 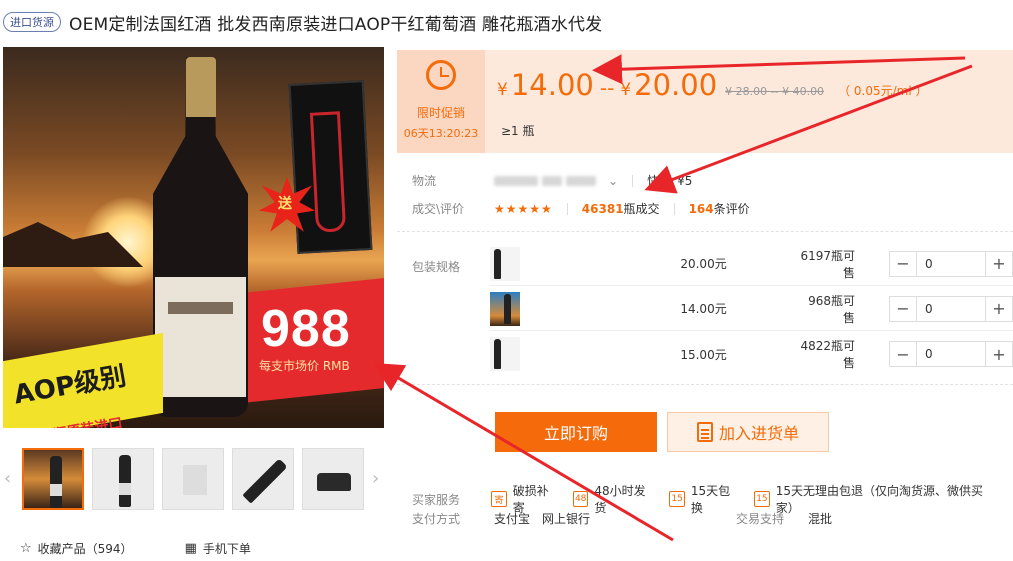 I want to click on add-to-cart-button: 加入进货单, so click(x=748, y=432).